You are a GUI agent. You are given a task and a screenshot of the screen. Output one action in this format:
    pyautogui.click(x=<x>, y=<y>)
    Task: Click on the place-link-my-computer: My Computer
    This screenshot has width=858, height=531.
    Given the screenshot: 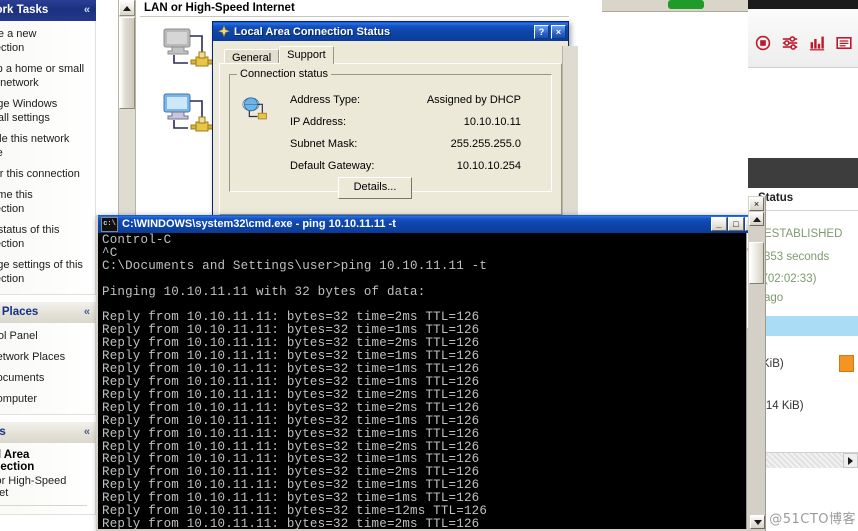 What is the action you would take?
    pyautogui.click(x=43, y=399)
    